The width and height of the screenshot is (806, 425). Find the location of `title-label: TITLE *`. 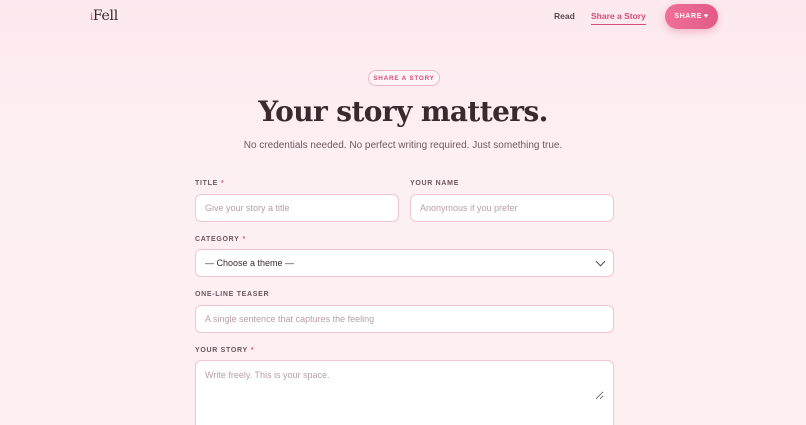

title-label: TITLE * is located at coordinates (209, 183).